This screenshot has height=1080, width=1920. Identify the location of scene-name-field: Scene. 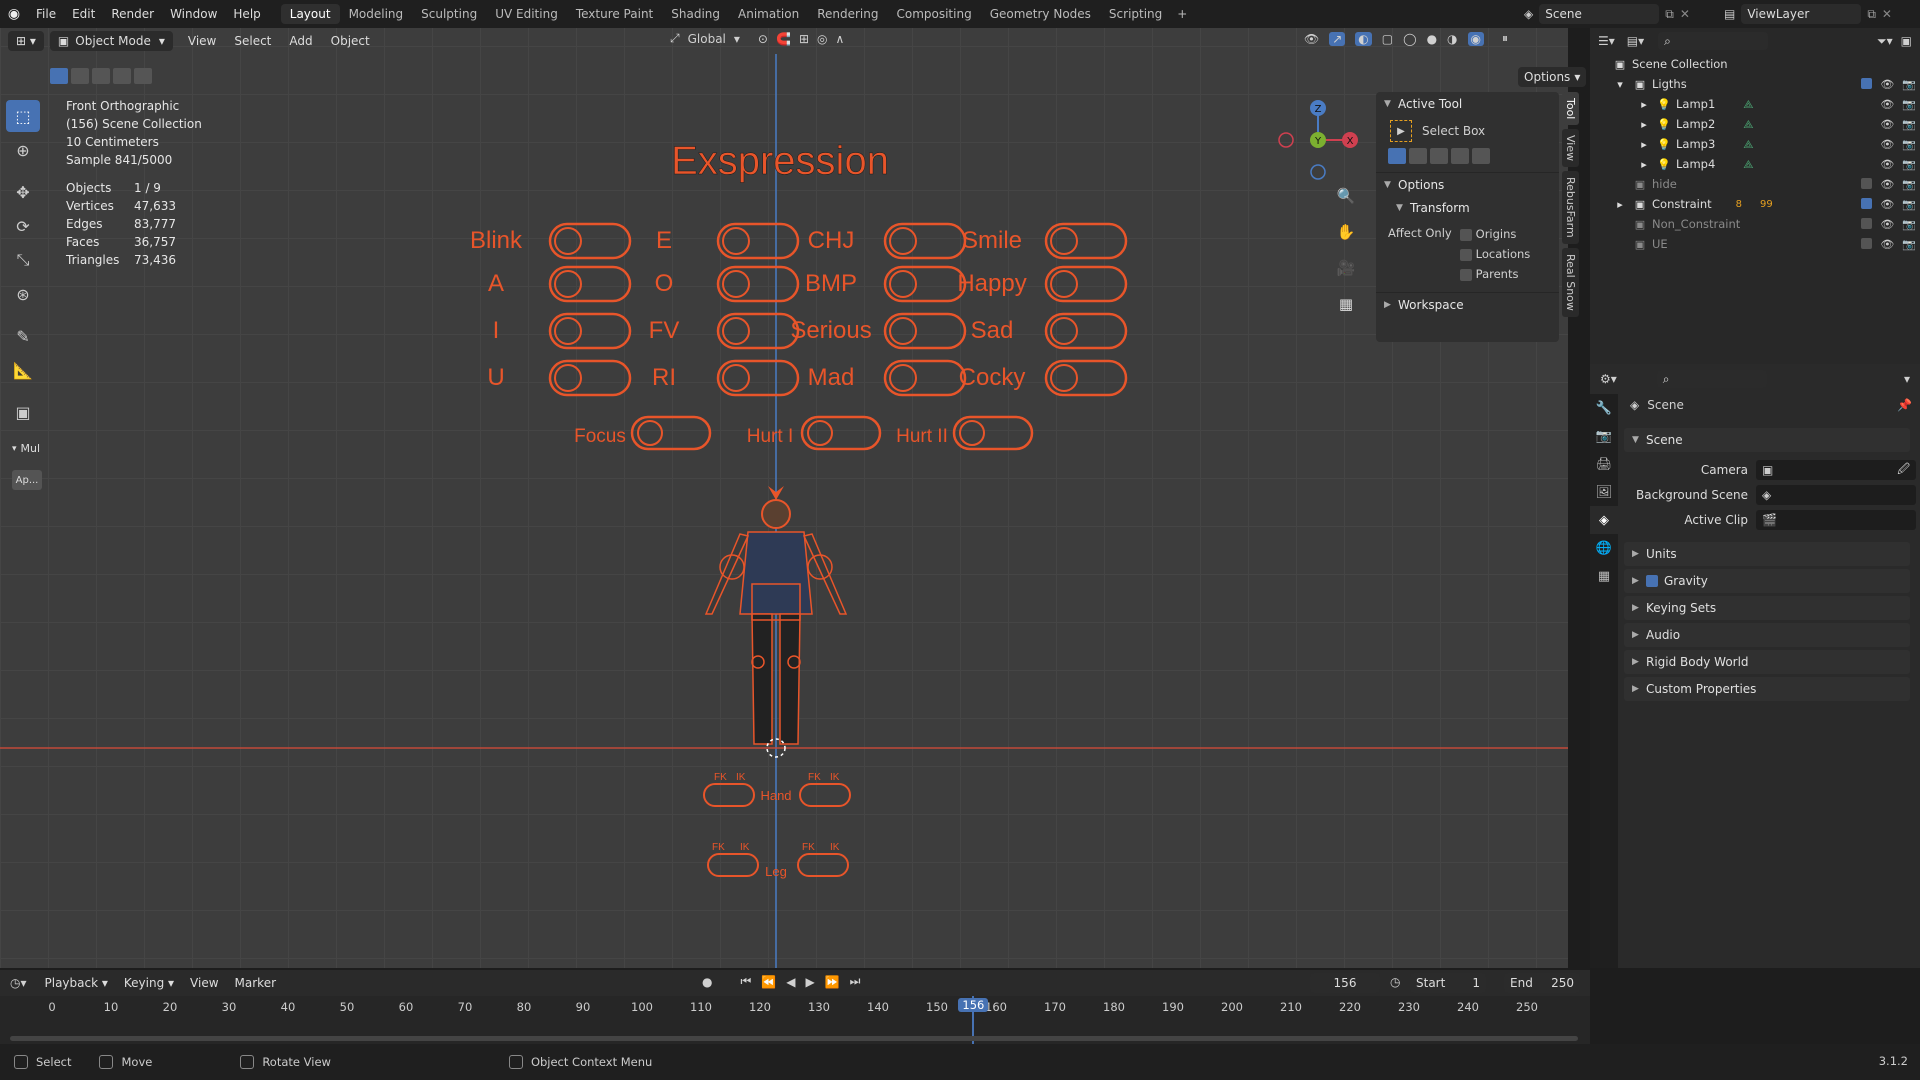
(1599, 14).